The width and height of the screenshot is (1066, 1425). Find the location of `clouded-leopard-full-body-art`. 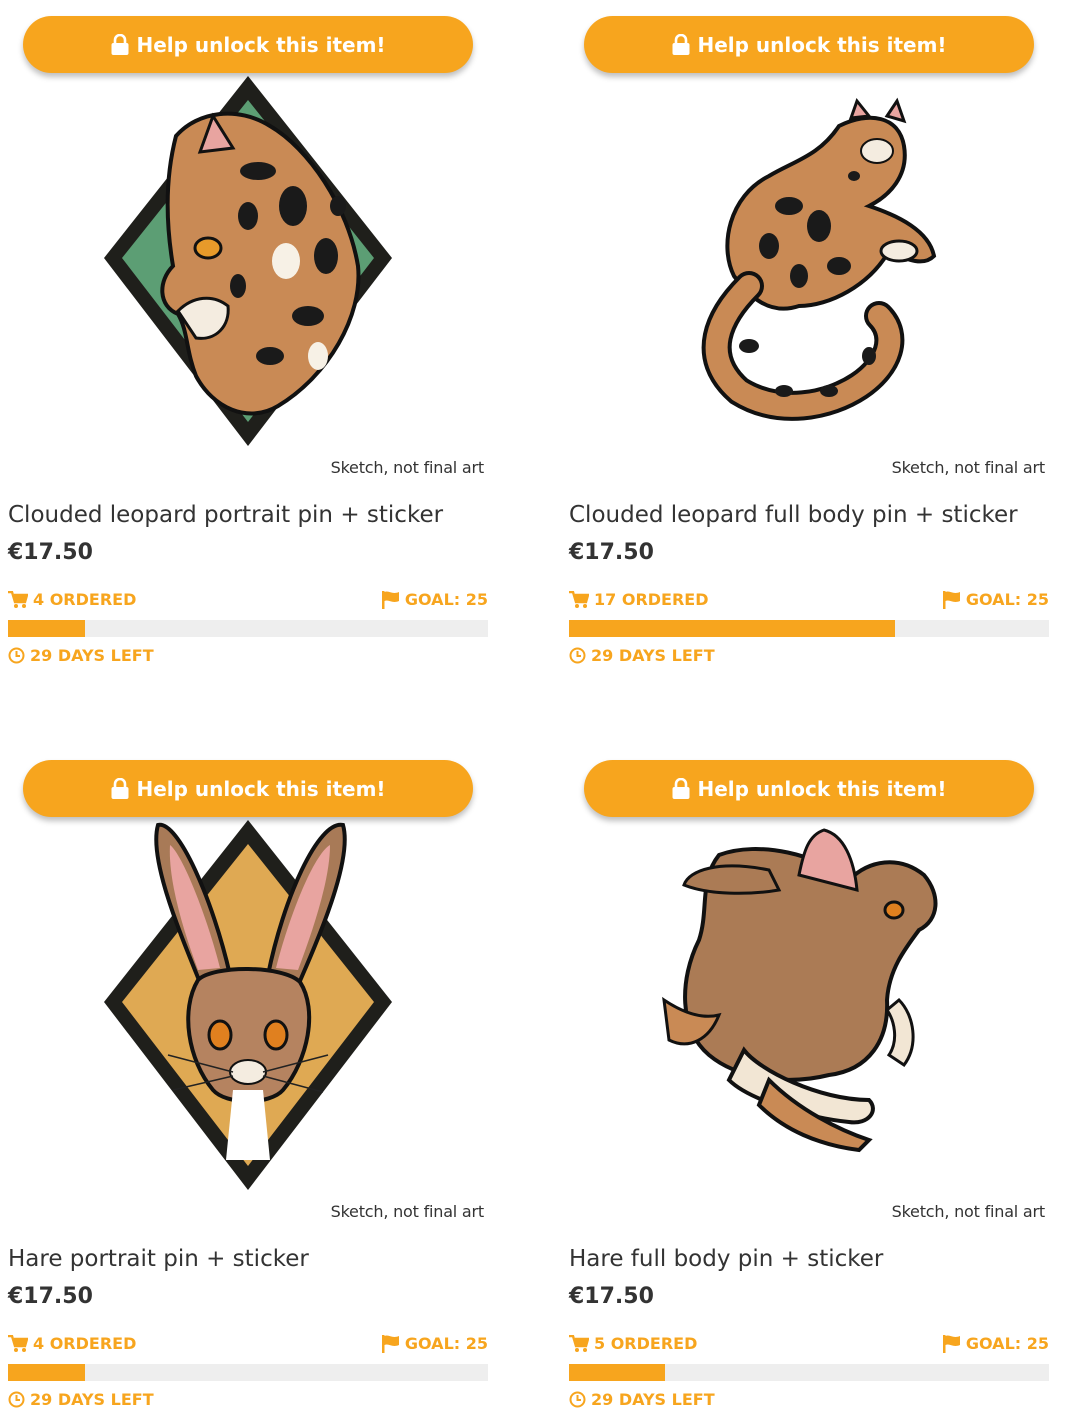

clouded-leopard-full-body-art is located at coordinates (814, 261).